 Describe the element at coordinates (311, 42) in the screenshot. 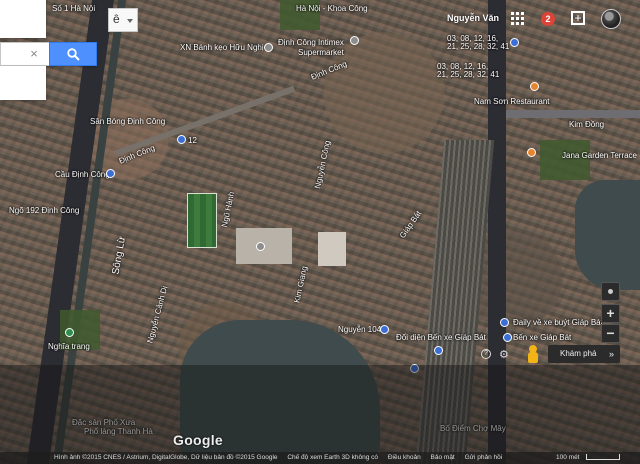

I see `label-intimex: Định Công Intimex` at that location.